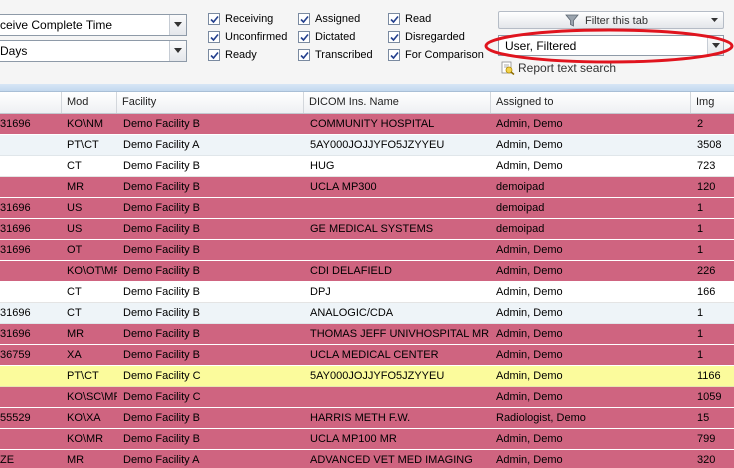 The width and height of the screenshot is (734, 468). I want to click on checkbox-label: Receiving, so click(249, 19).